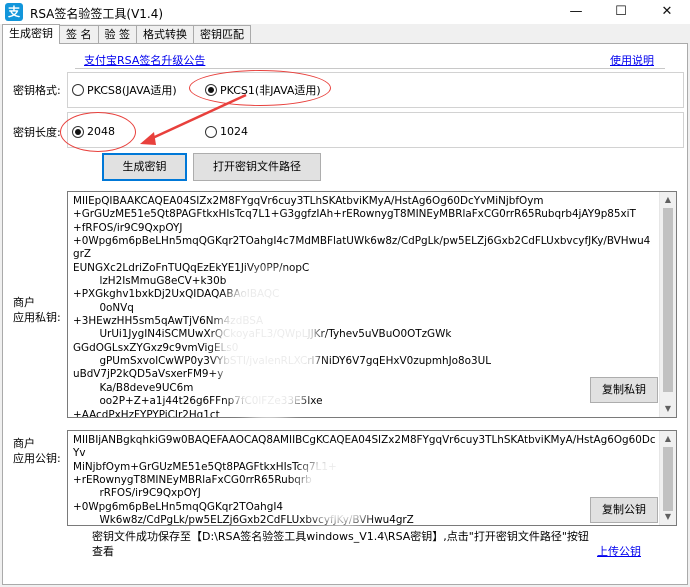 This screenshot has width=690, height=587. I want to click on open-key-path-button: 打开密钥文件路径, so click(257, 167).